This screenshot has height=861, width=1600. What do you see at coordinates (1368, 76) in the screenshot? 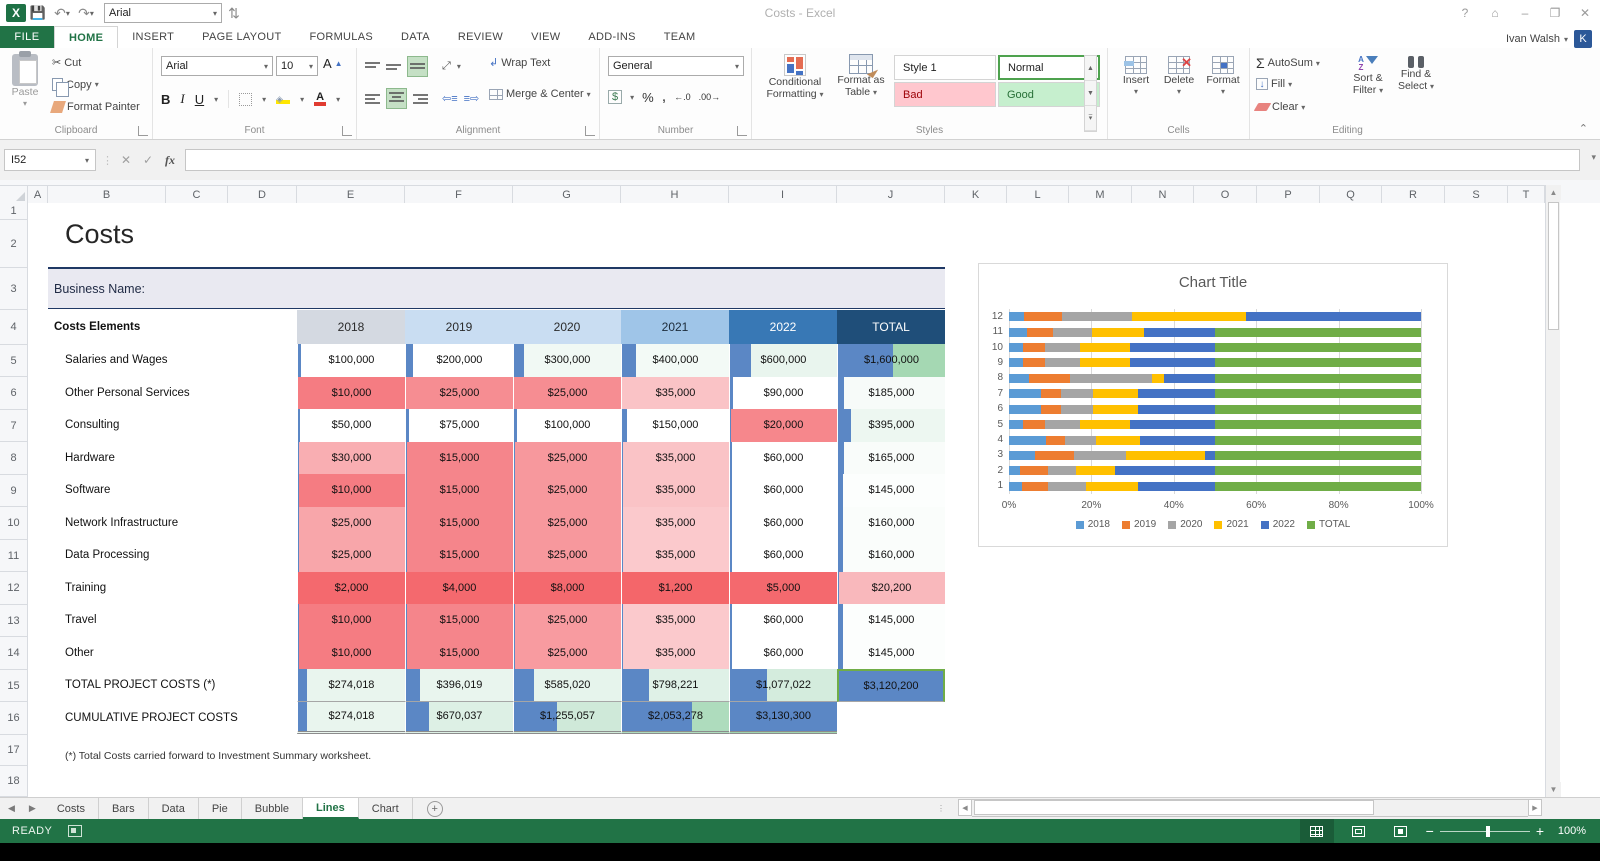
I see `sort-filter-button: AZ Sort & Filter ▾` at bounding box center [1368, 76].